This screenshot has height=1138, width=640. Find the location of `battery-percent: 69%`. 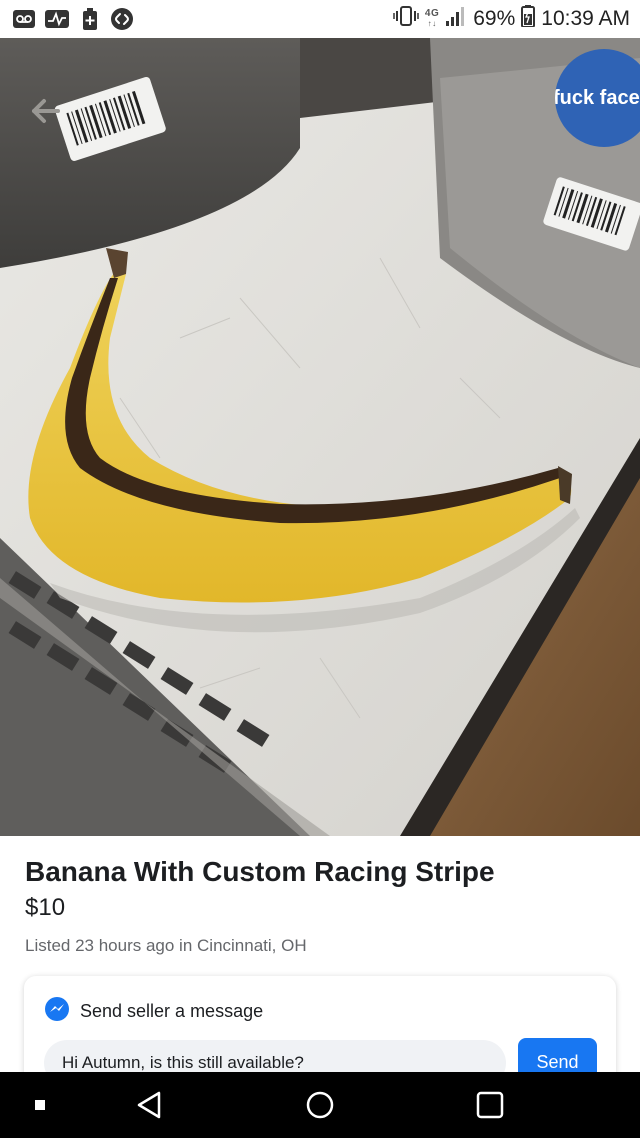

battery-percent: 69% is located at coordinates (494, 18).